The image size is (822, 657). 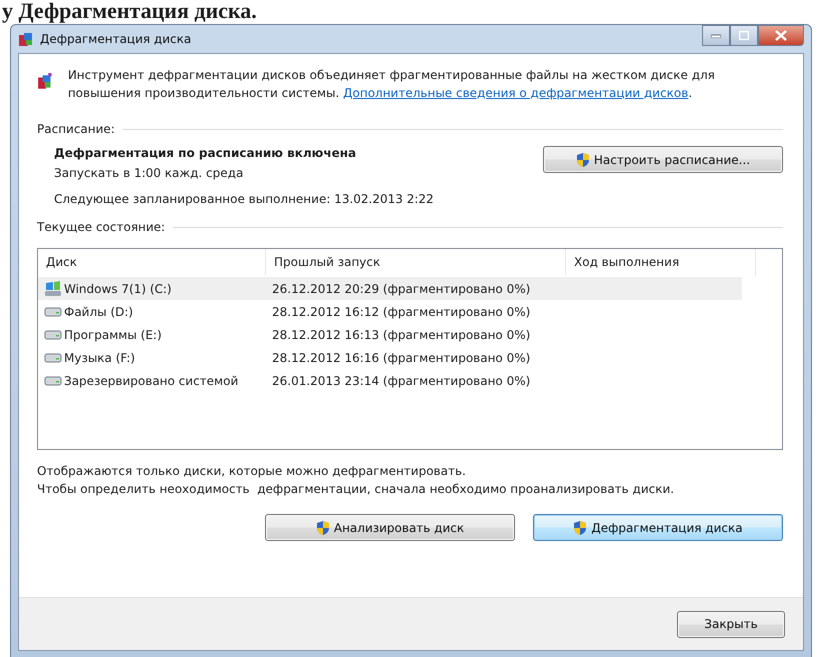 I want to click on action-button: Анализировать диск, so click(x=390, y=527).